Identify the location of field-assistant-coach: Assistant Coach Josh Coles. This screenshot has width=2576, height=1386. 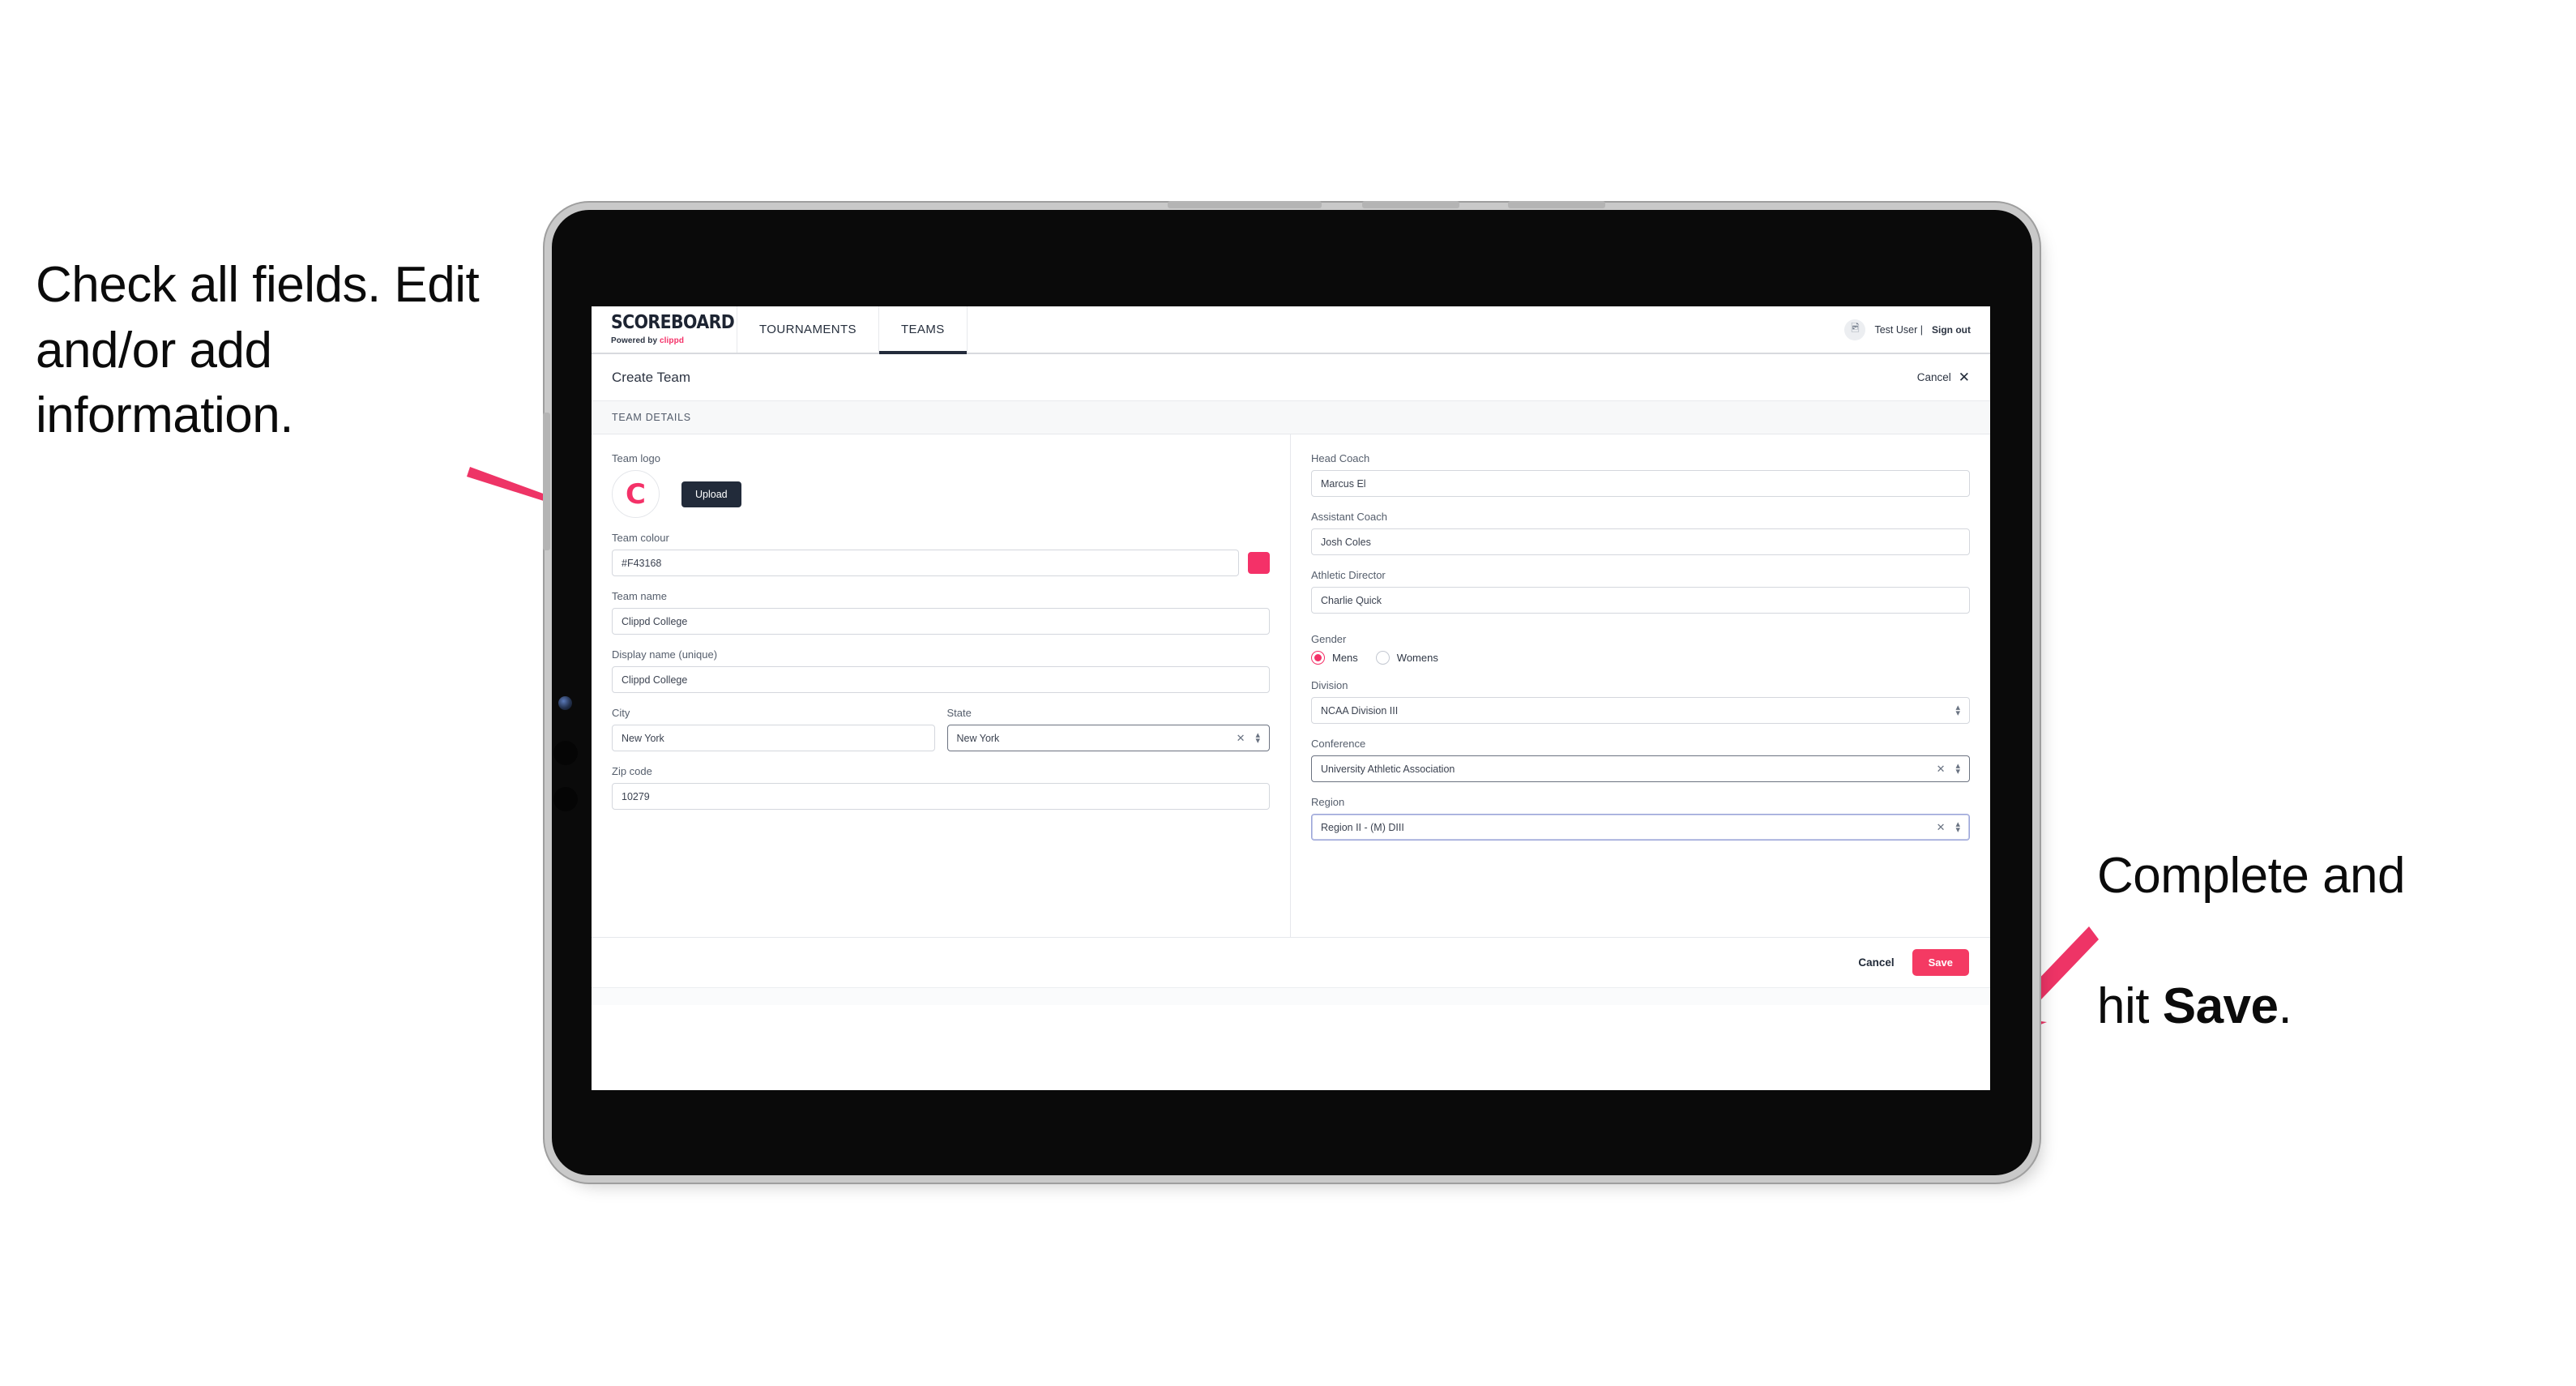
(1640, 533).